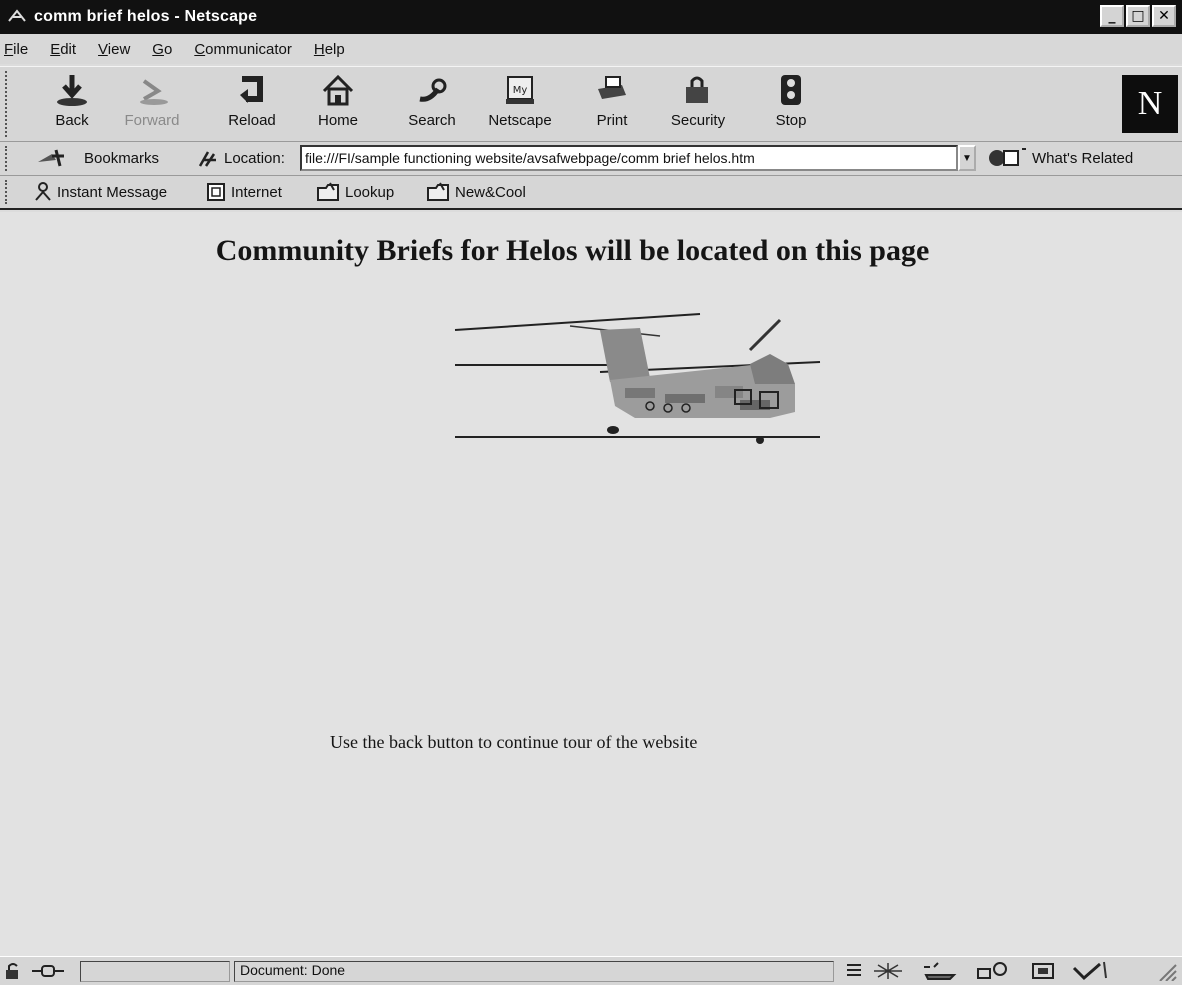  What do you see at coordinates (1138, 16) in the screenshot?
I see `maximize-button: □` at bounding box center [1138, 16].